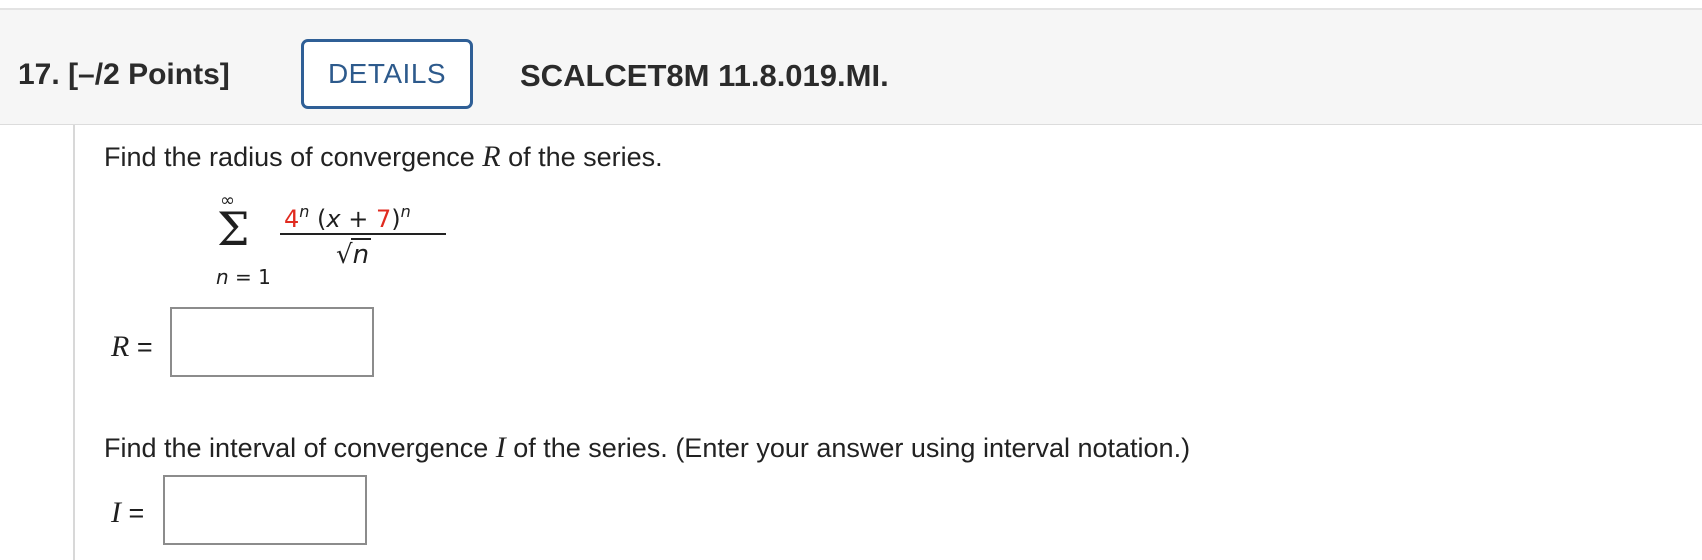 This screenshot has height=560, width=1702. I want to click on question-title: 17. [–/2 Points], so click(124, 75).